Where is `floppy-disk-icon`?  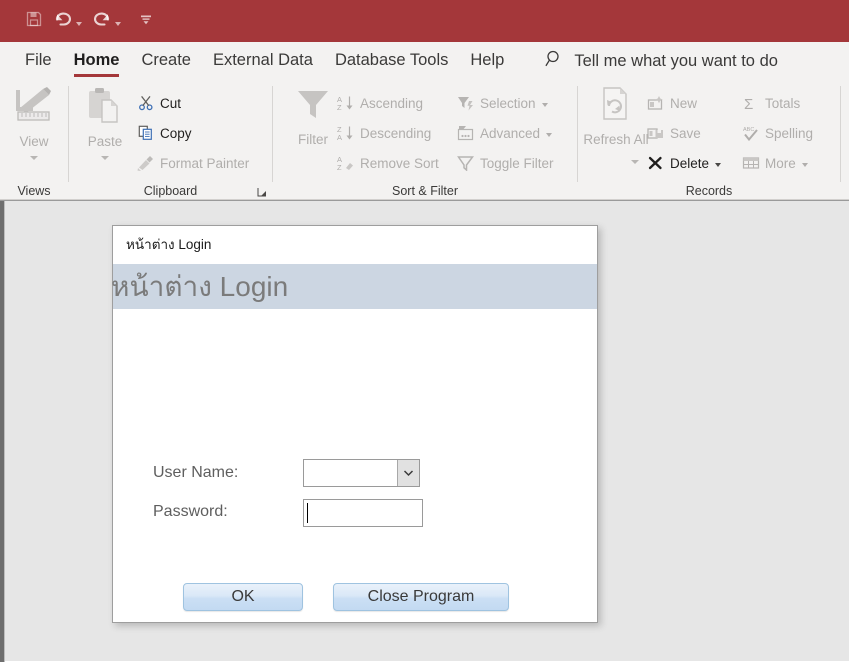
floppy-disk-icon is located at coordinates (34, 21).